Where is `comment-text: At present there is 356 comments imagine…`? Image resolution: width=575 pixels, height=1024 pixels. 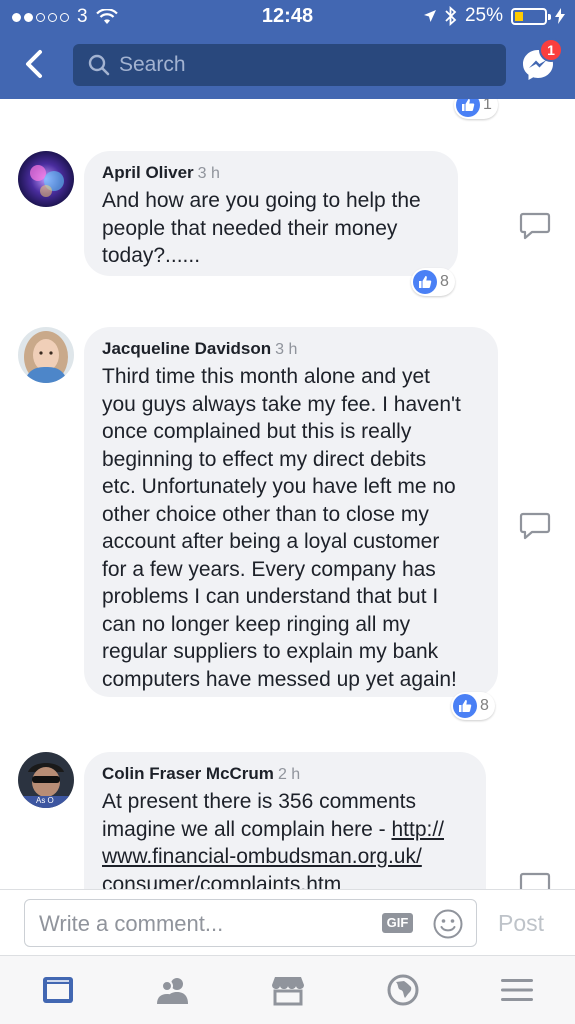 comment-text: At present there is 356 comments imagine… is located at coordinates (285, 838).